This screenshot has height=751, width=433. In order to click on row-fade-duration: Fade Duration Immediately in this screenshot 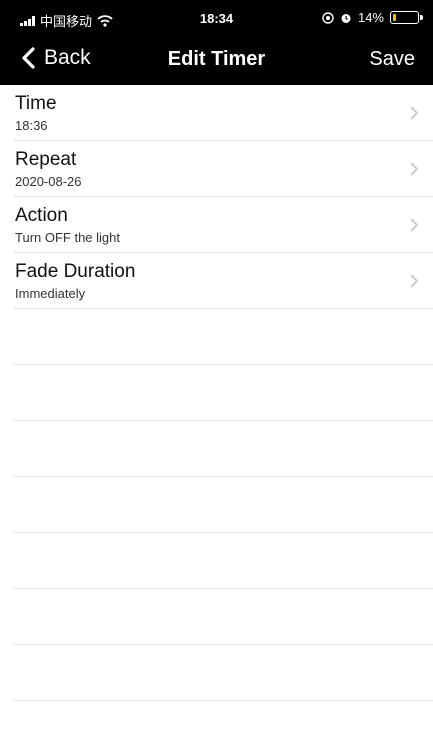, I will do `click(223, 281)`.